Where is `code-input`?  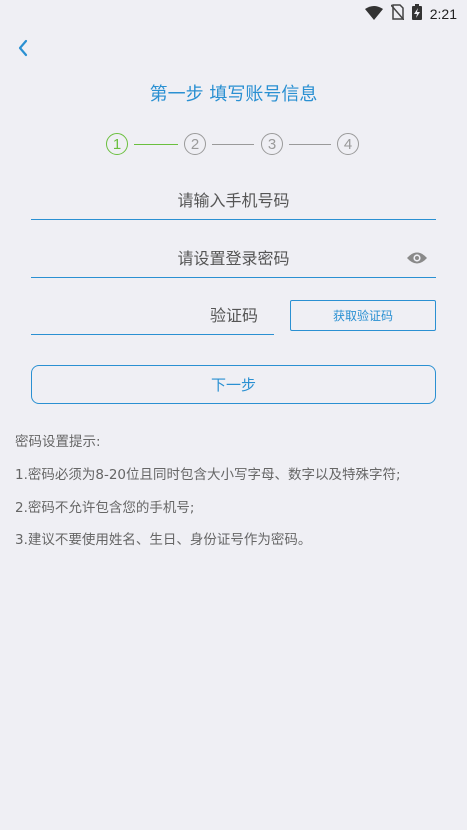
code-input is located at coordinates (152, 315).